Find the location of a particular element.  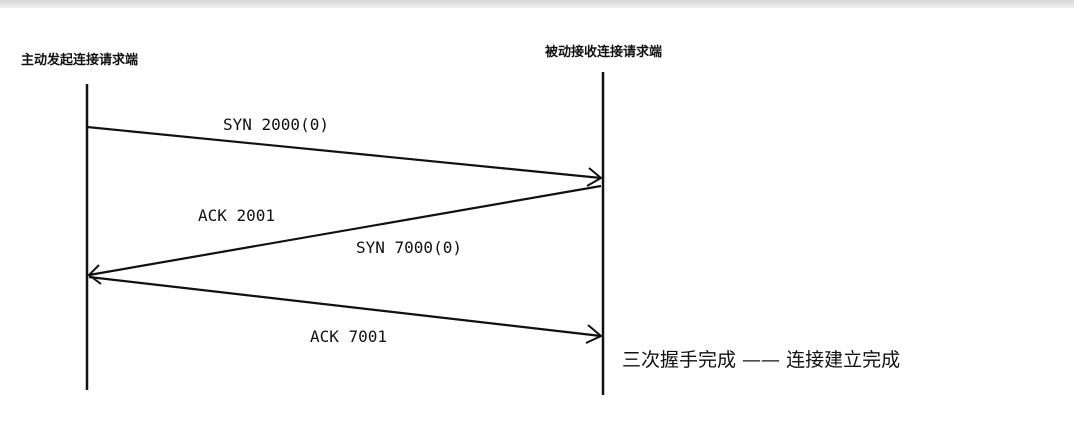

left-host-label: 主动发起连接请求端 is located at coordinates (80, 60).